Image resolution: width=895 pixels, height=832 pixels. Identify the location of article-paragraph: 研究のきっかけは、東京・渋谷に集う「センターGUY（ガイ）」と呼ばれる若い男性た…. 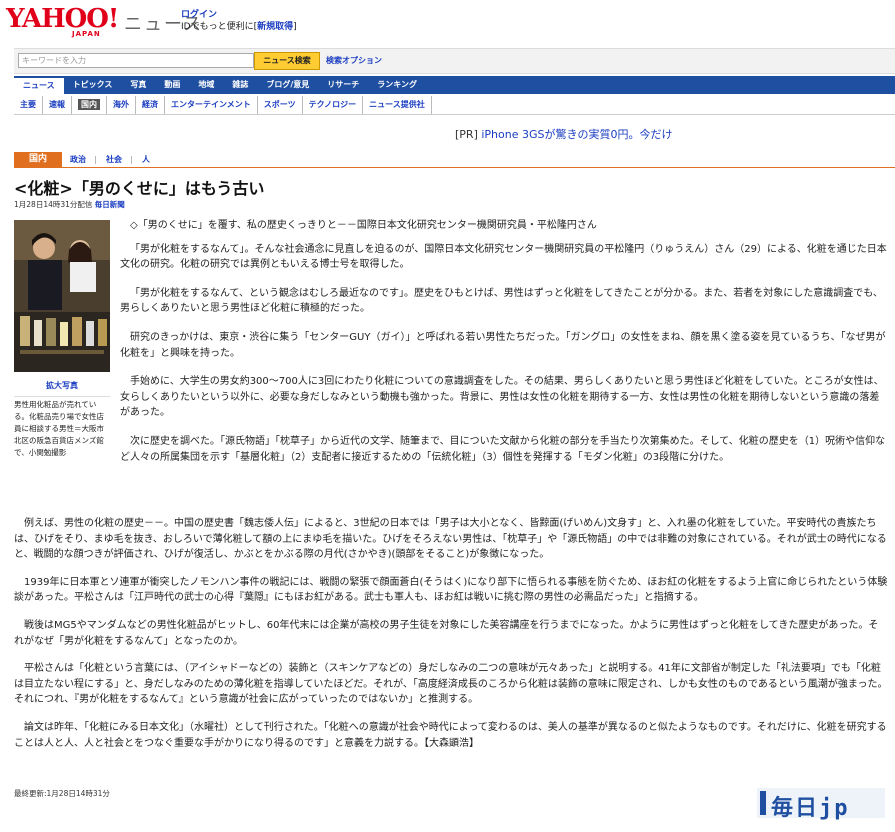
(503, 345).